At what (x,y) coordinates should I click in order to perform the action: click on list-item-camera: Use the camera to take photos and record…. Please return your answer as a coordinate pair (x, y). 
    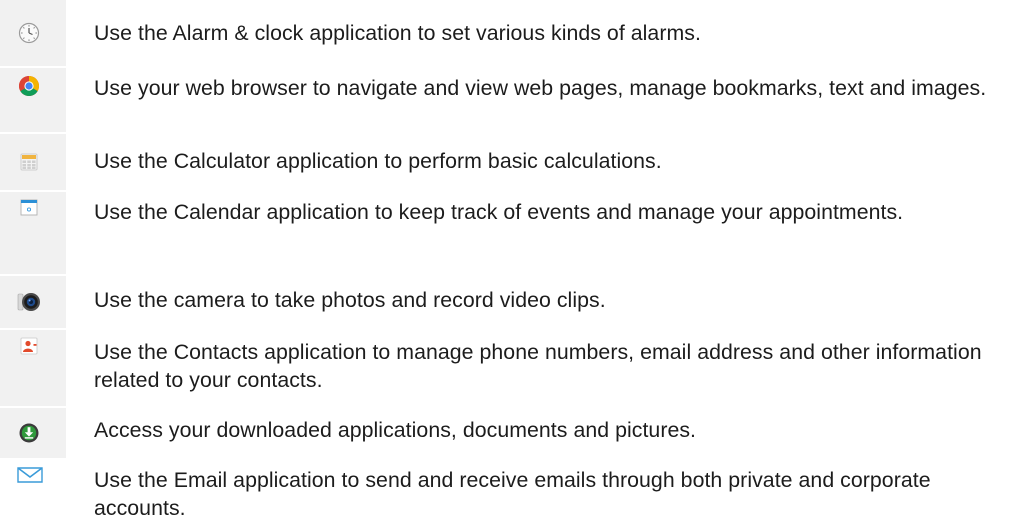
    Looking at the image, I should click on (508, 302).